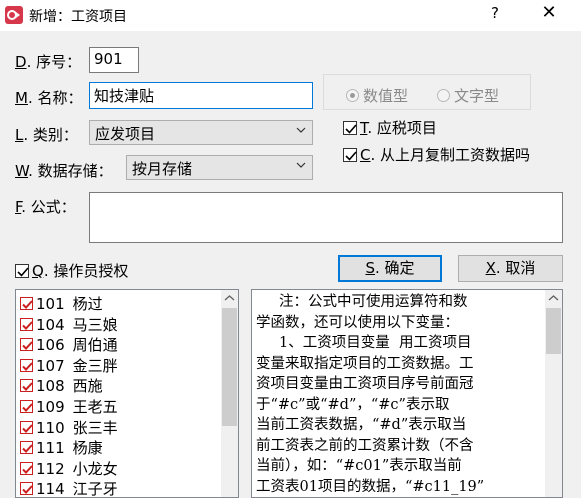  What do you see at coordinates (201, 132) in the screenshot?
I see `category-select: 应发项目` at bounding box center [201, 132].